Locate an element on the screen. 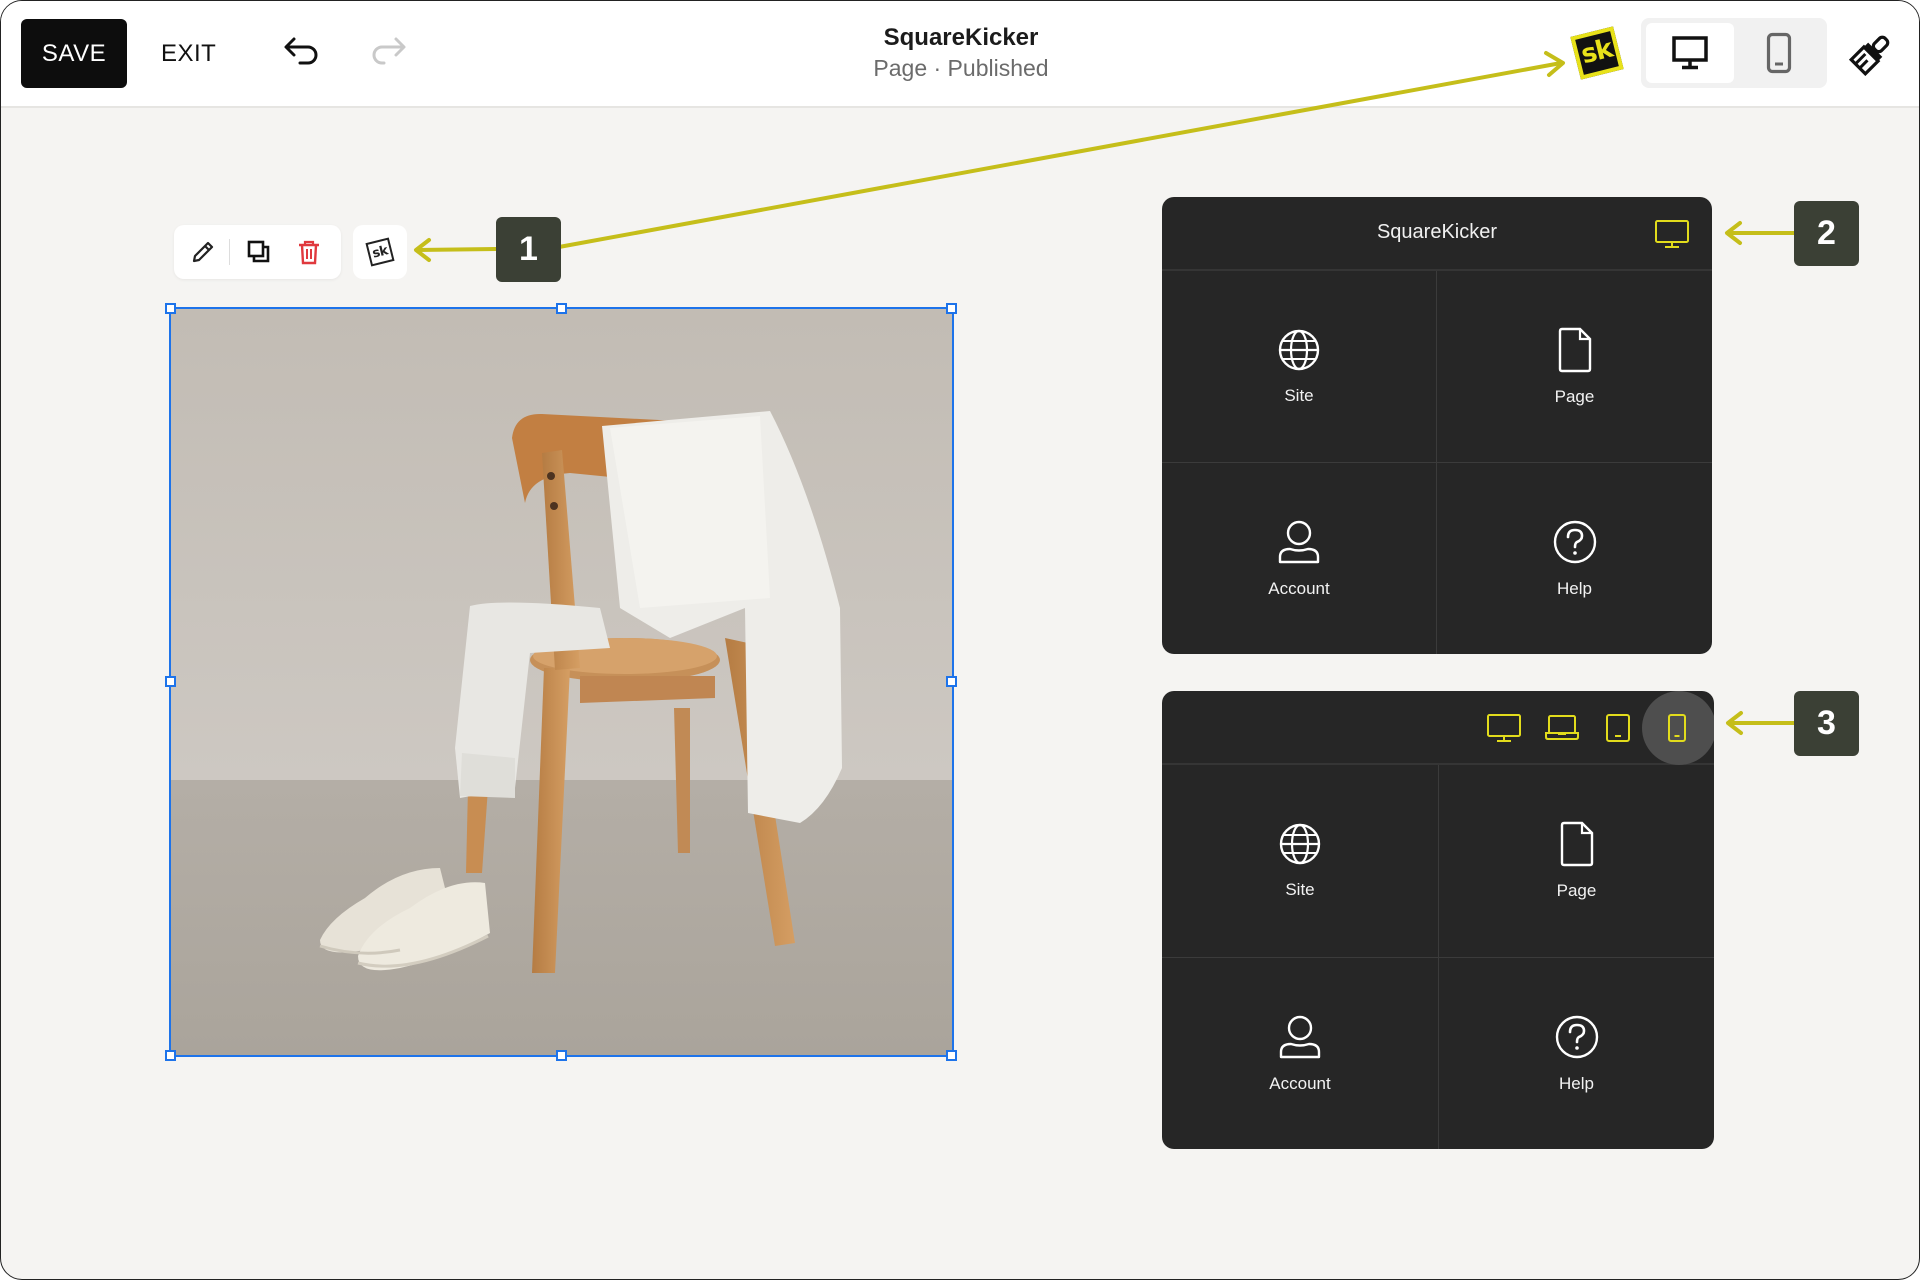 The height and width of the screenshot is (1280, 1920). page-status: Page · Published is located at coordinates (961, 68).